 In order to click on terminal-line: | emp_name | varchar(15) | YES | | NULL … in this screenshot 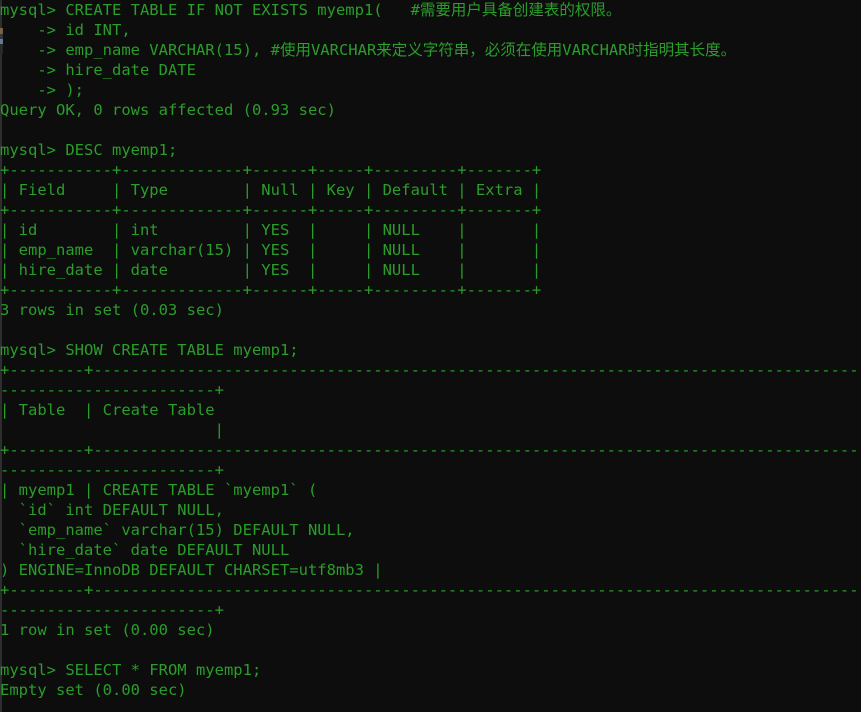, I will do `click(271, 250)`.